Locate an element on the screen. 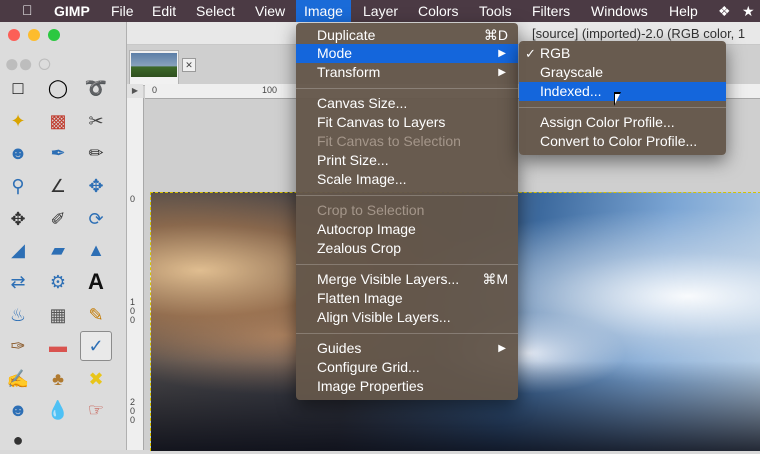 This screenshot has width=760, height=454. menu-select: Select is located at coordinates (215, 11).